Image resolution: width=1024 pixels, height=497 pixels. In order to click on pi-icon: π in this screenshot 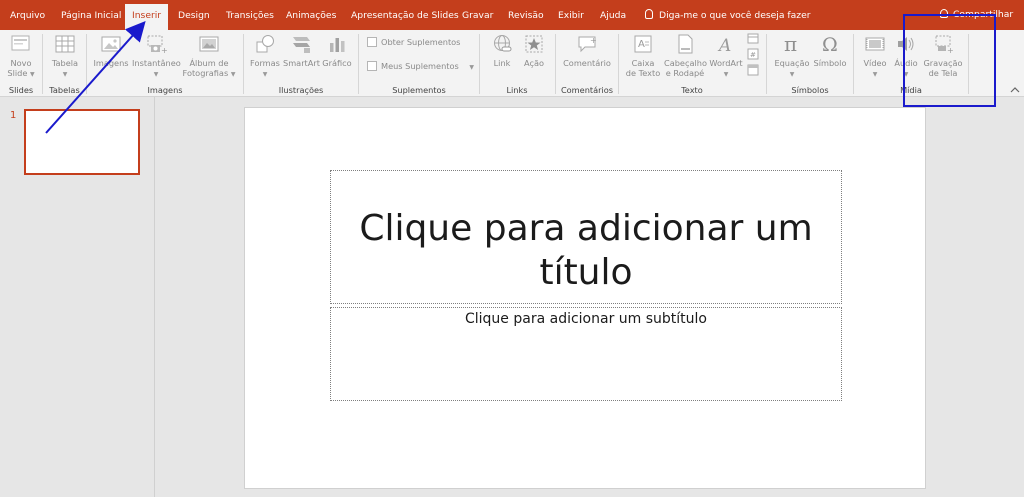, I will do `click(790, 44)`.